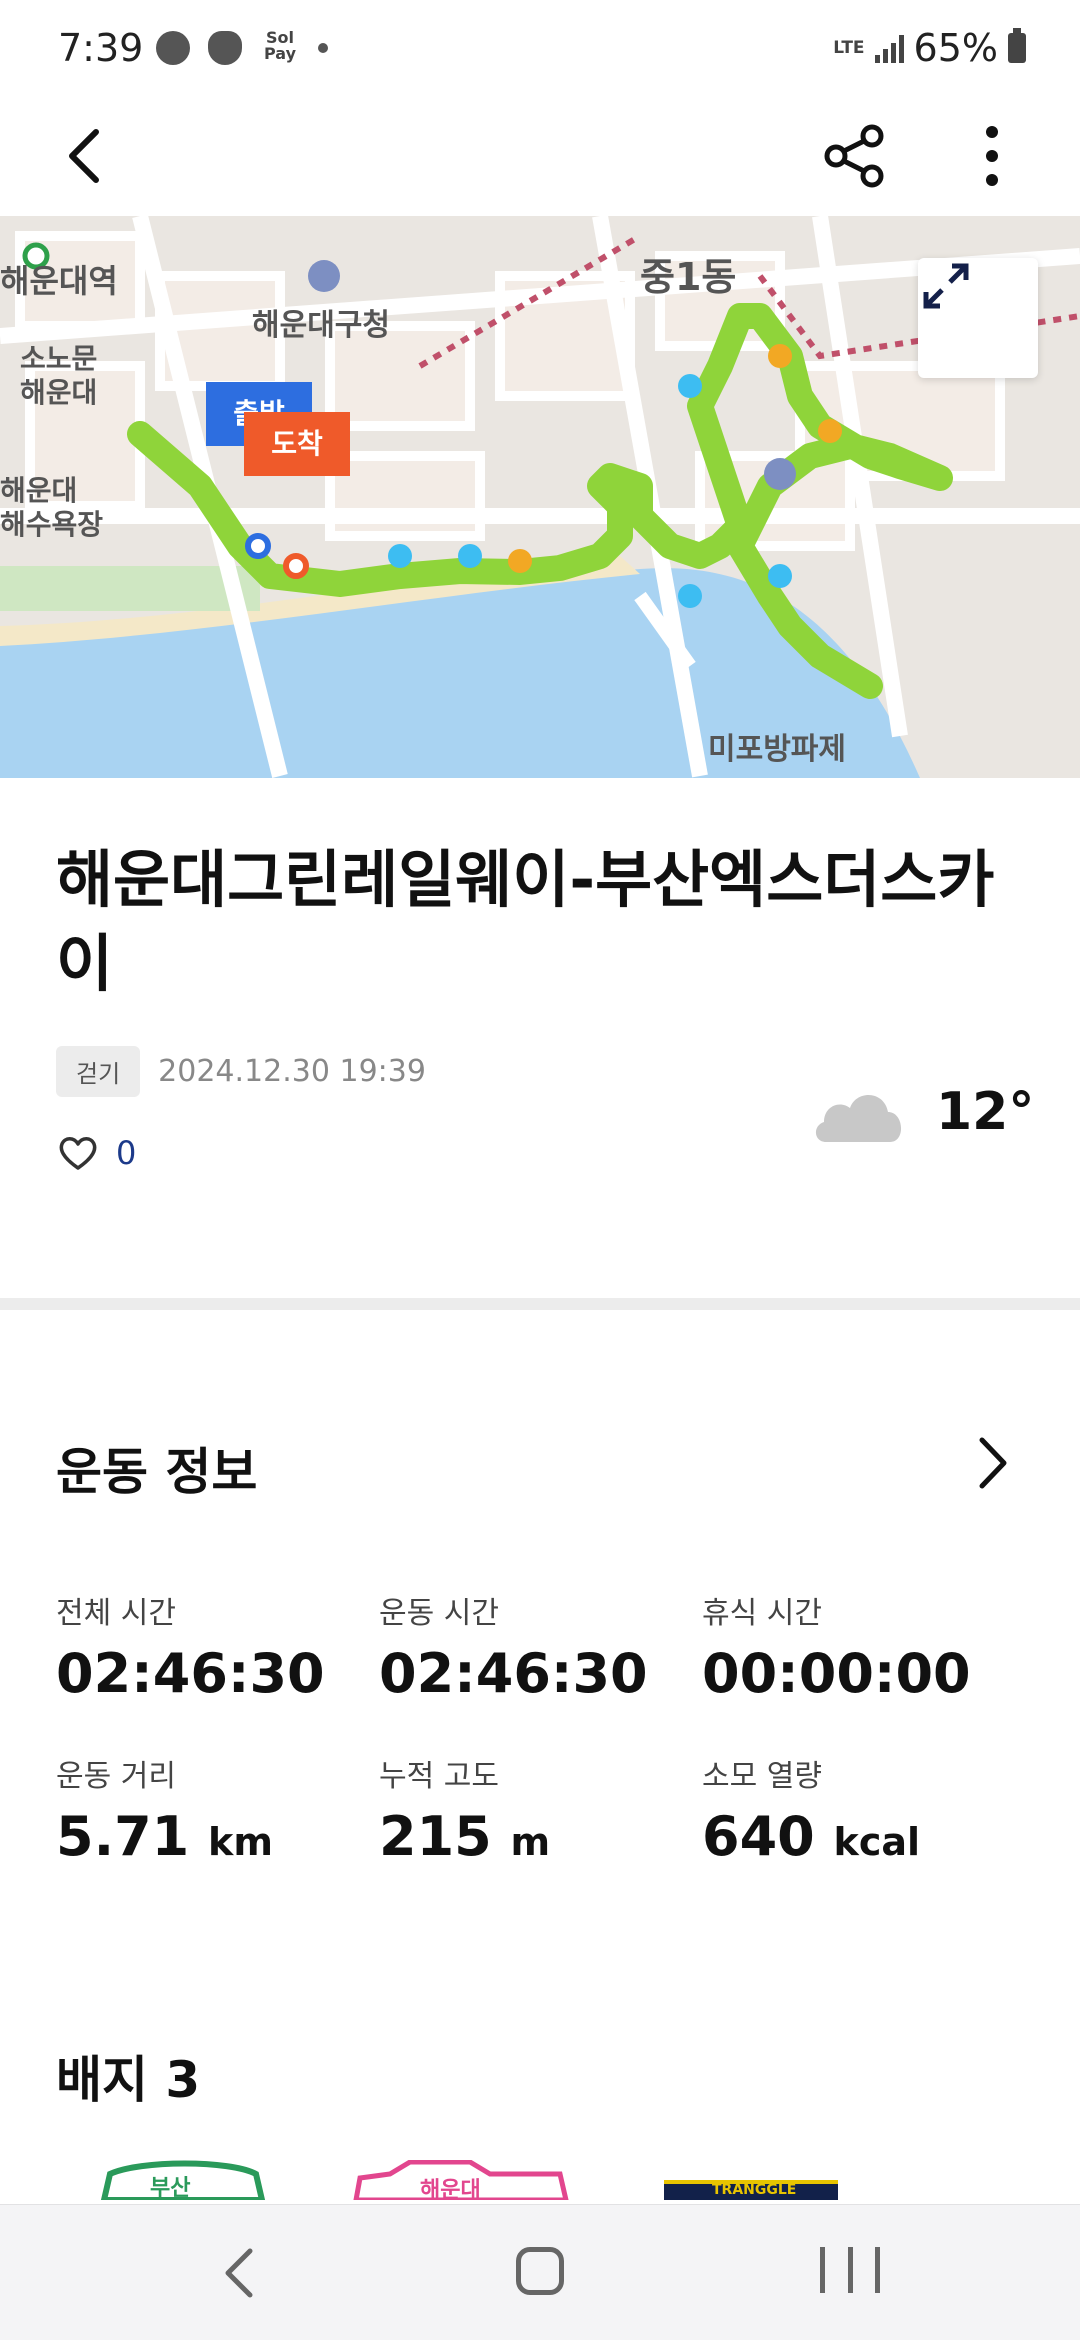 The height and width of the screenshot is (2340, 1080). Describe the element at coordinates (126, 1153) in the screenshot. I see `like-count: 0` at that location.